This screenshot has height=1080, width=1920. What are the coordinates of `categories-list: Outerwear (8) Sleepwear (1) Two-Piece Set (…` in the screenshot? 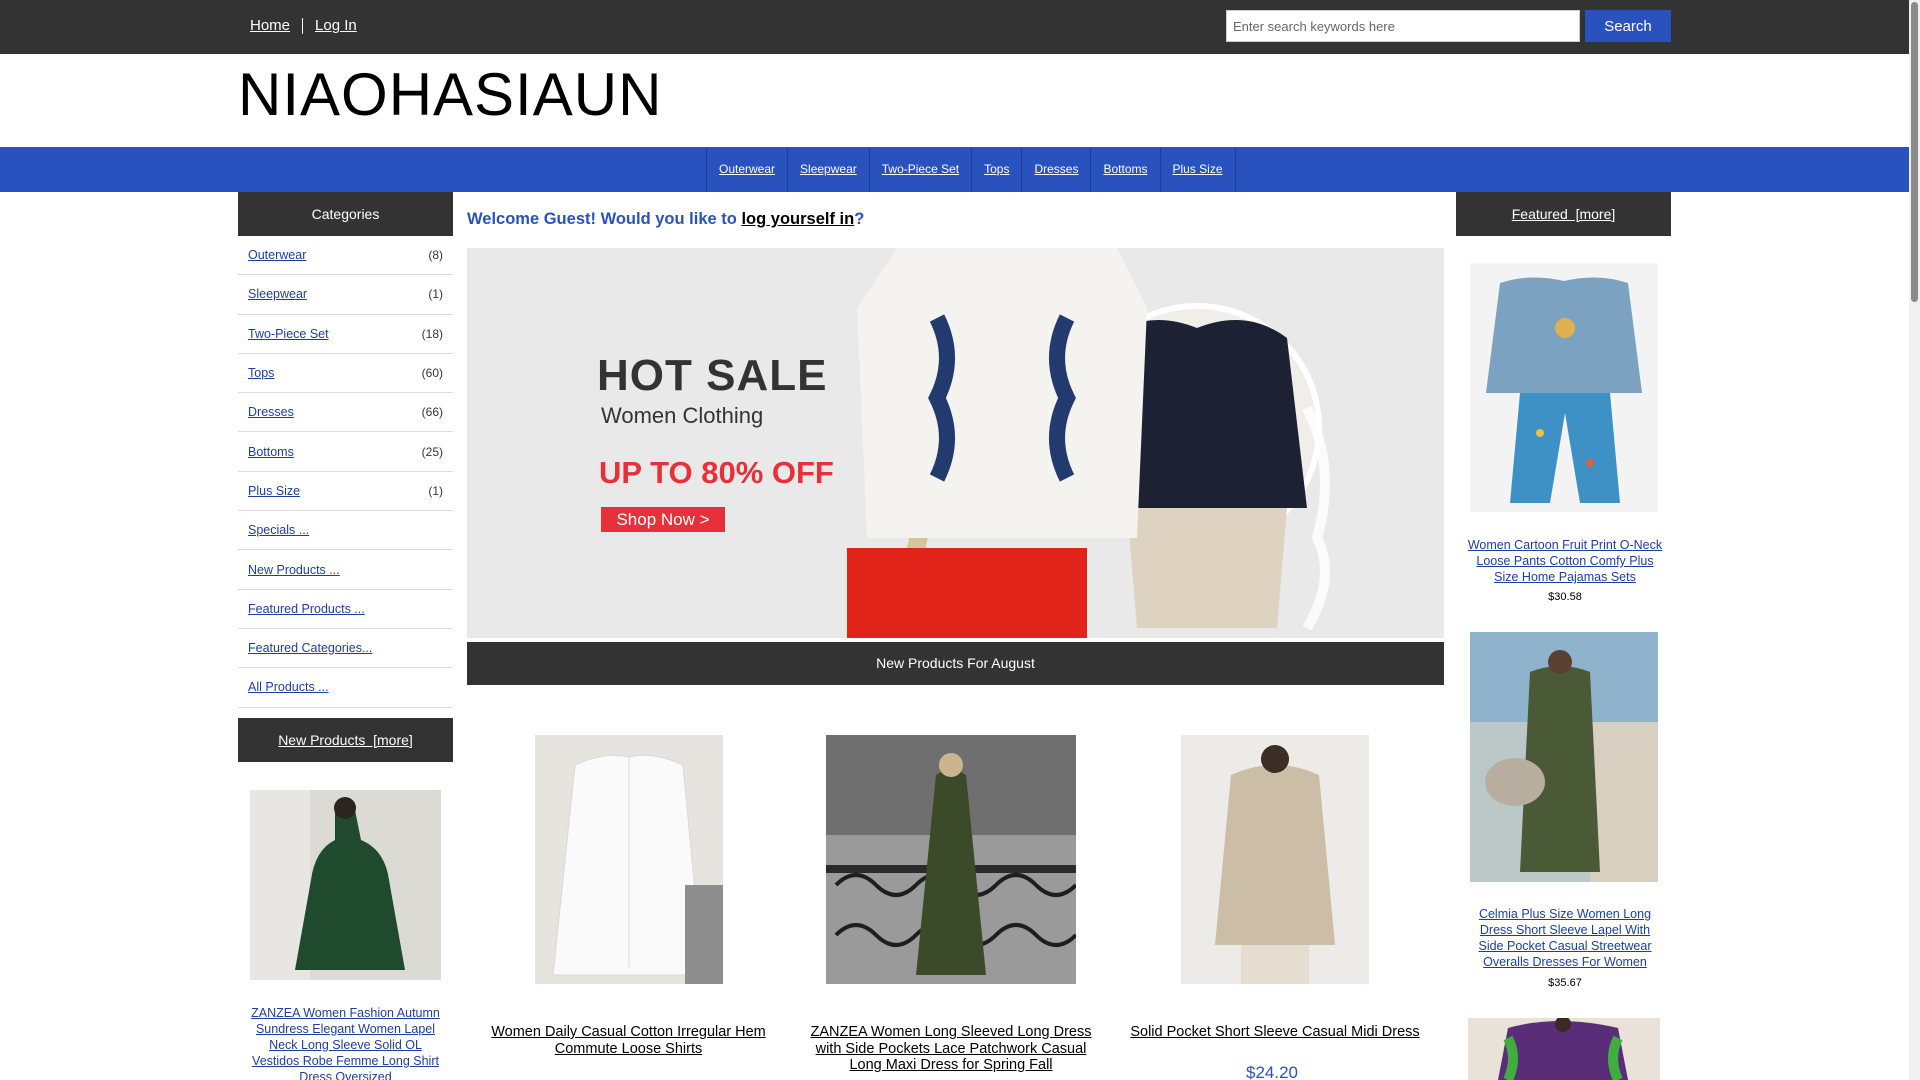 It's located at (345, 472).